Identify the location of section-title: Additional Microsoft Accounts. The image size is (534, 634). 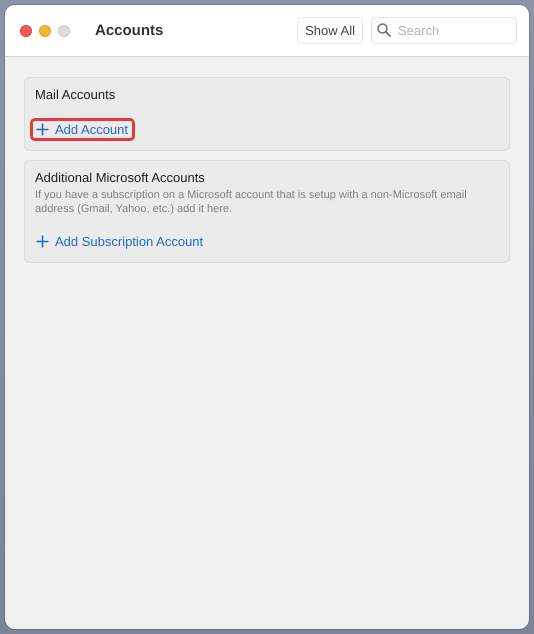
(120, 177).